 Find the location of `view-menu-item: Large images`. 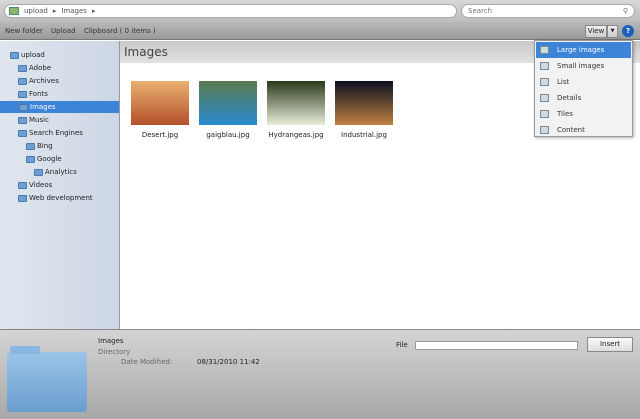

view-menu-item: Large images is located at coordinates (583, 50).